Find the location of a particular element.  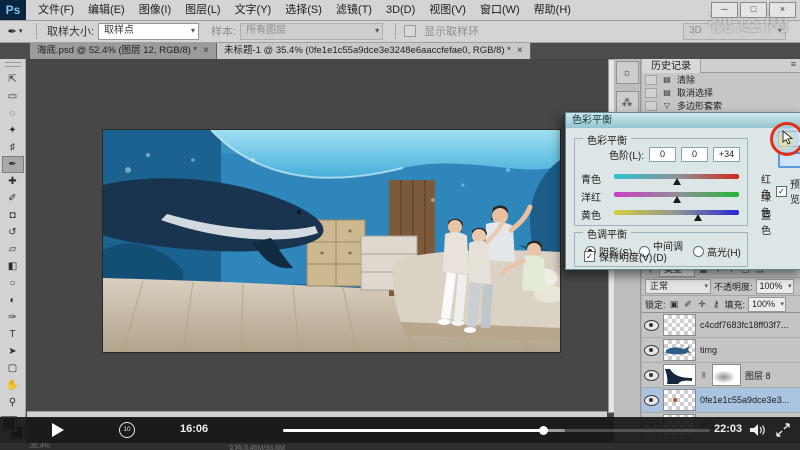

lock-transparency-icon: ▣ is located at coordinates (674, 304).